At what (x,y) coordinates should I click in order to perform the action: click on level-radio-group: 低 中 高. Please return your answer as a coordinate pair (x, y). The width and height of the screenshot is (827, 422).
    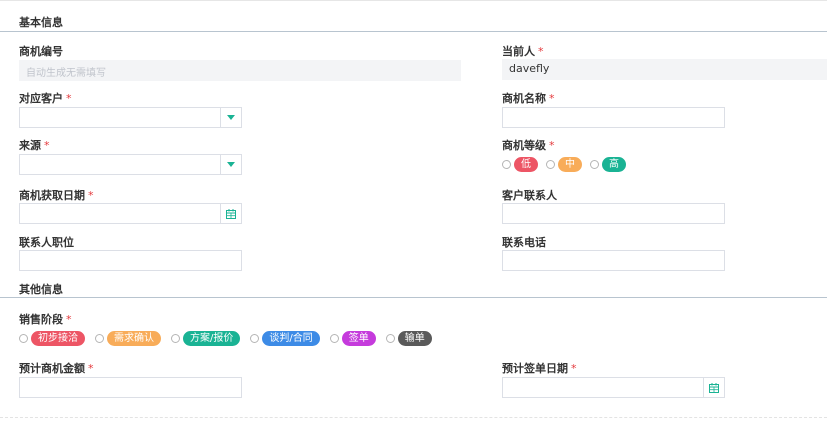
    Looking at the image, I should click on (568, 164).